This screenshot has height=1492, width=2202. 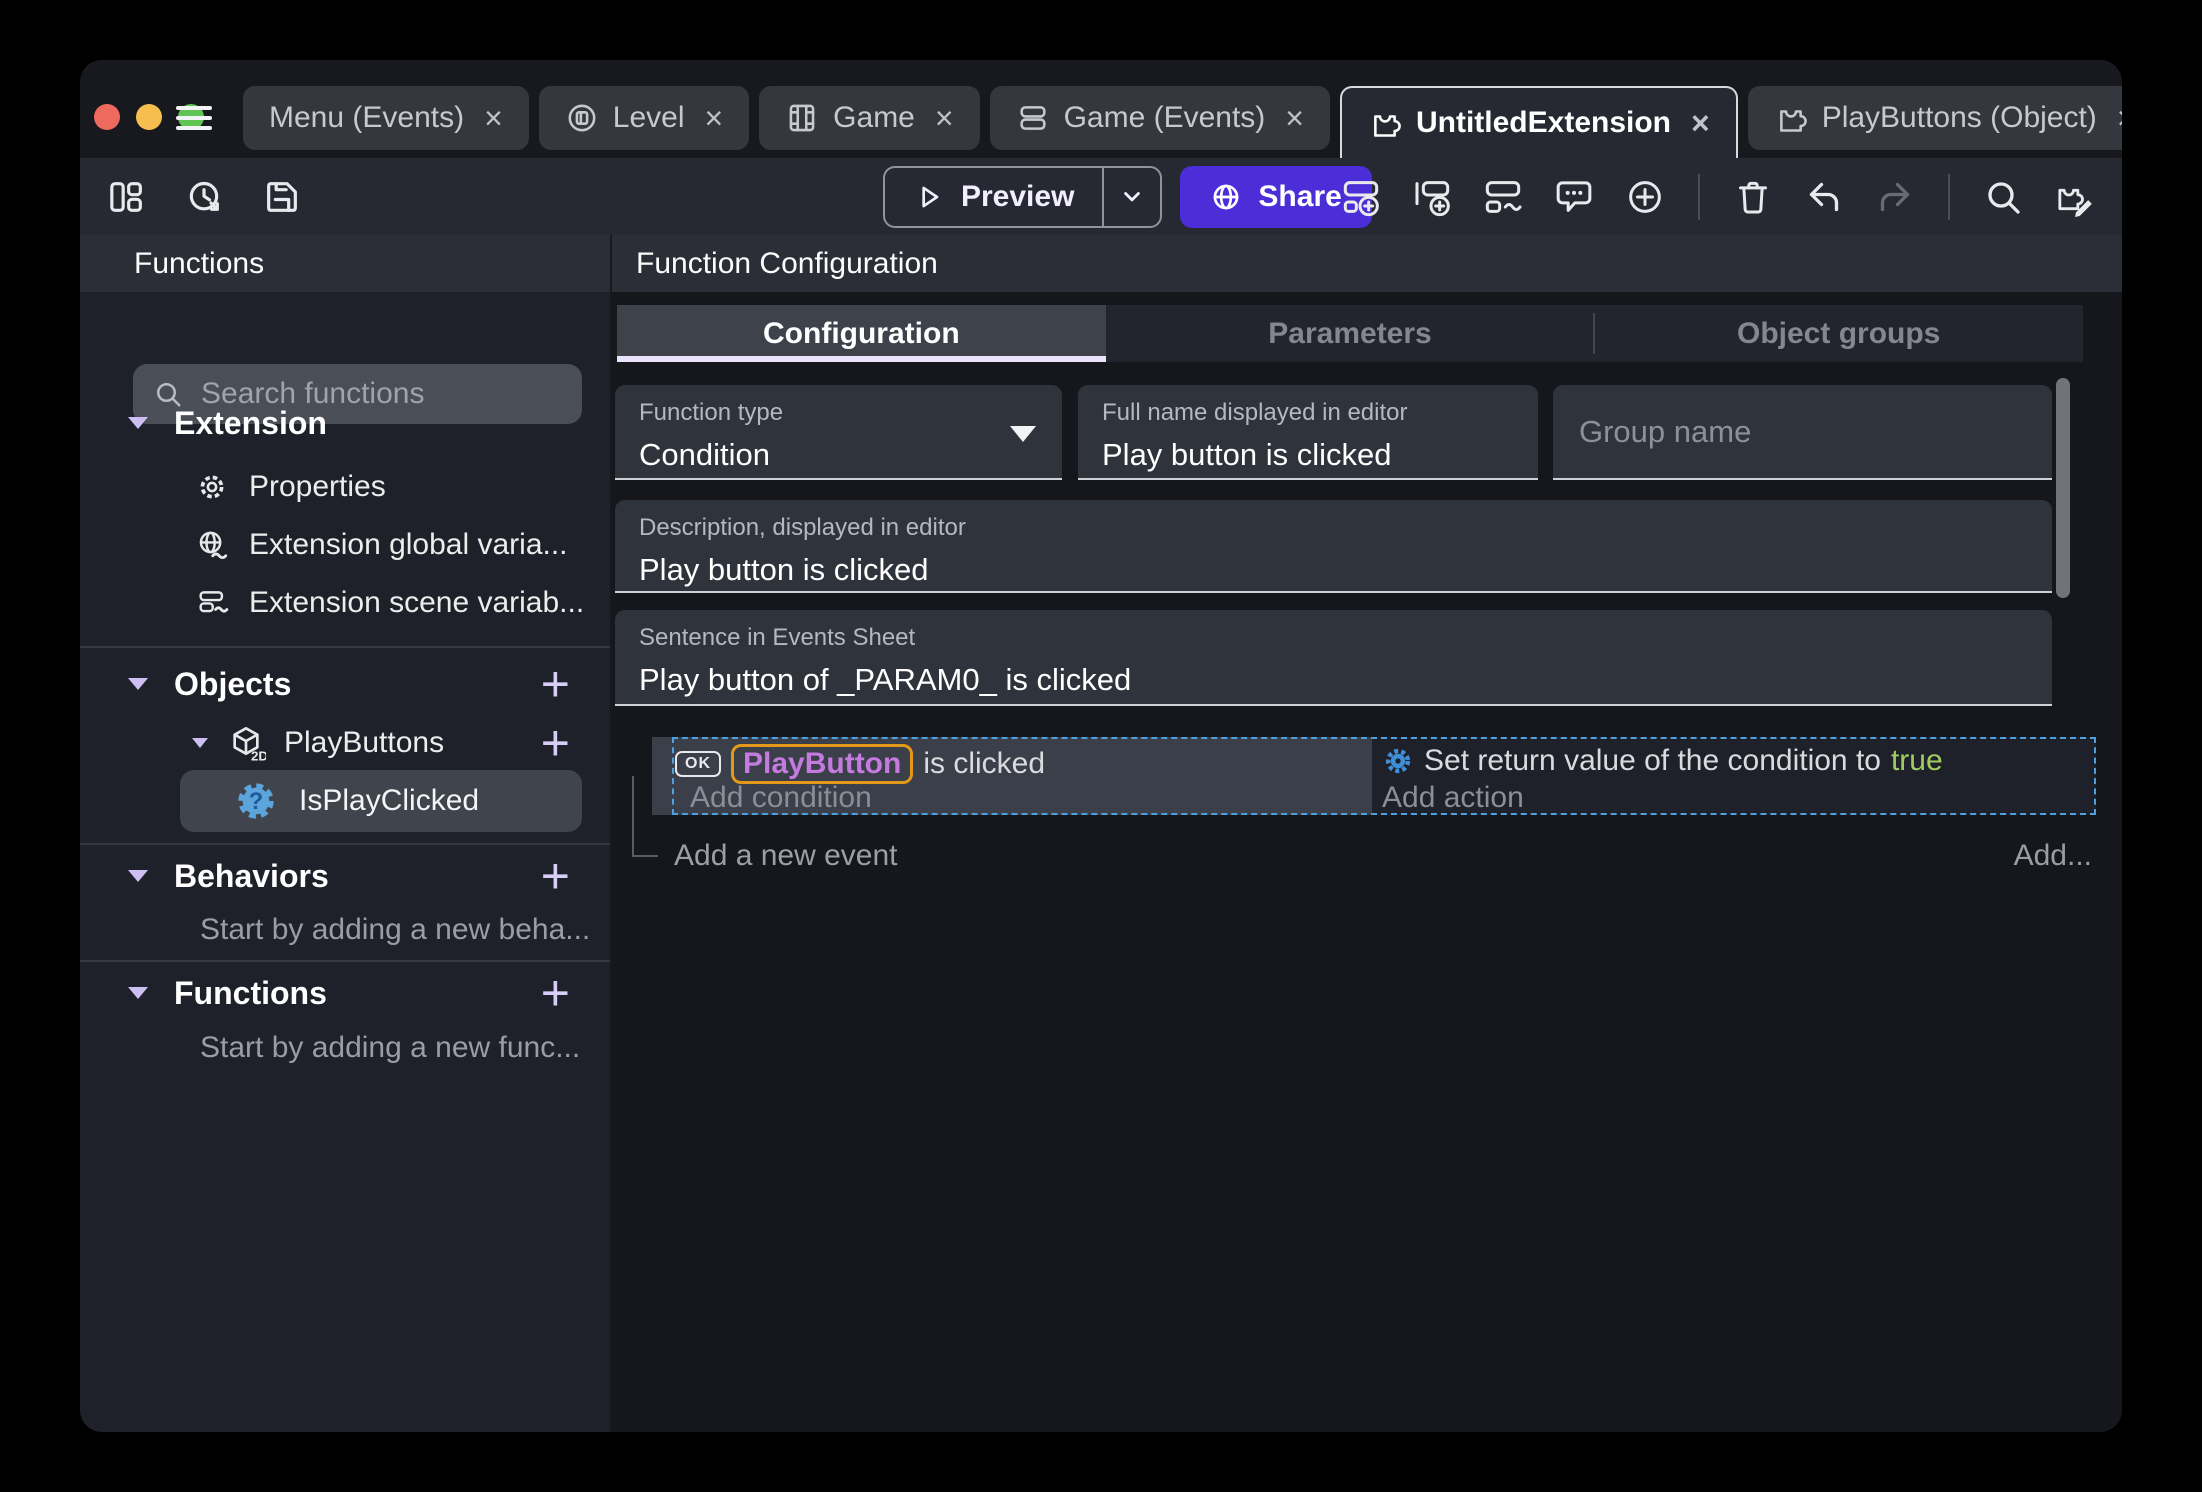 What do you see at coordinates (1453, 798) in the screenshot?
I see `add-action-button: Add action` at bounding box center [1453, 798].